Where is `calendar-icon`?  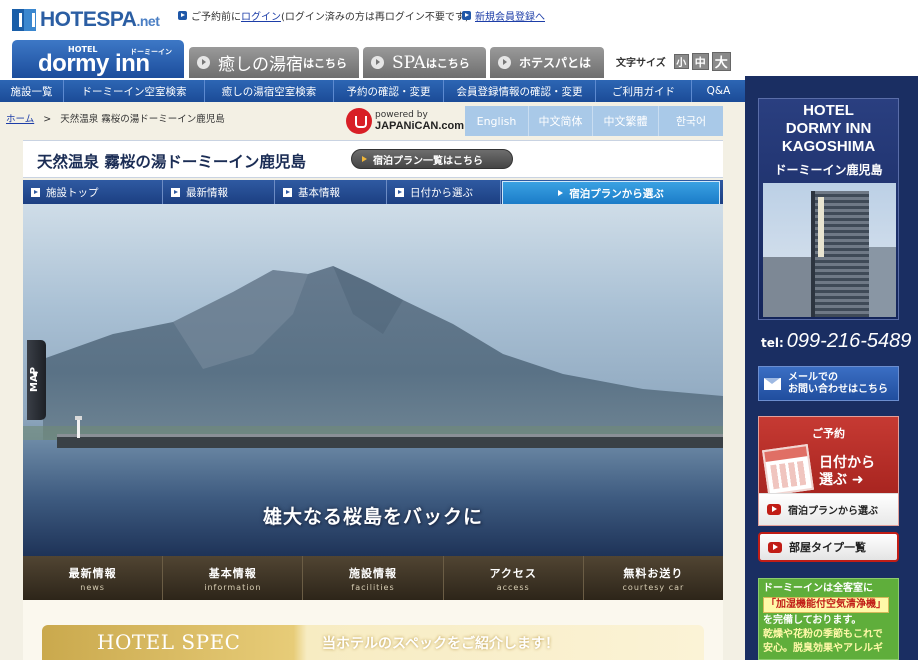
calendar-icon is located at coordinates (788, 470).